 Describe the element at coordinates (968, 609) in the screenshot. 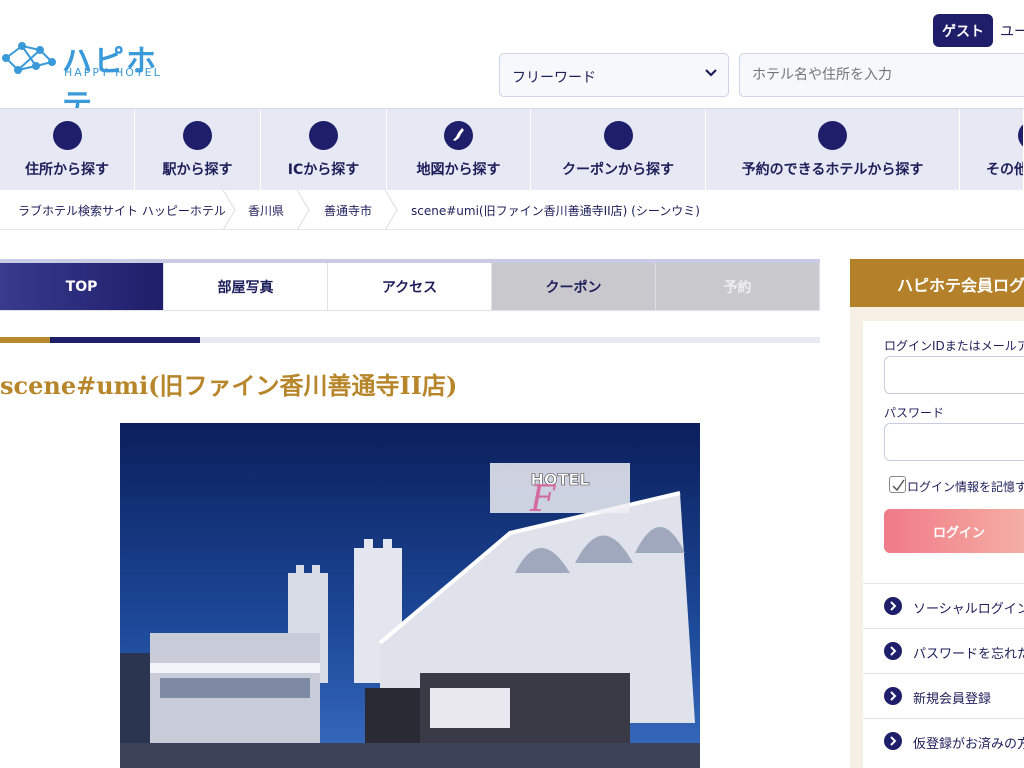

I see `menu-label: ソーシャルログイン` at that location.